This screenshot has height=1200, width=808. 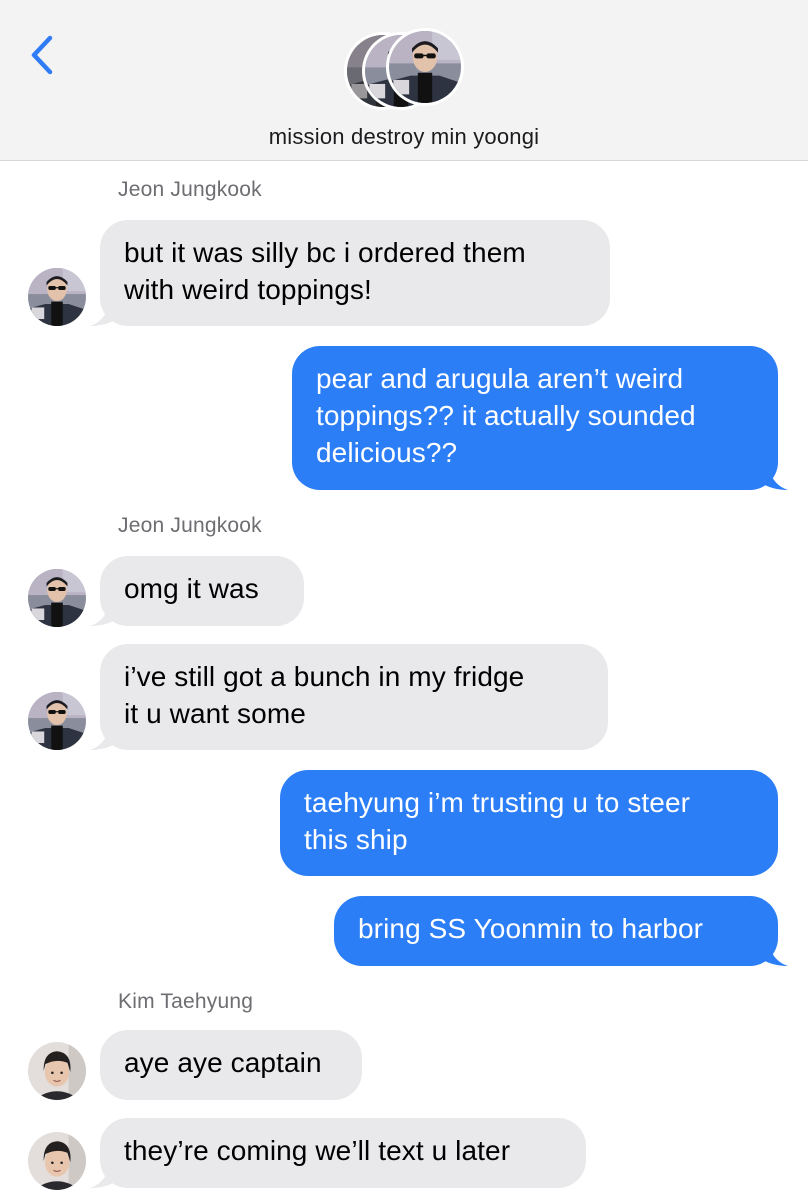 I want to click on member-avatar, so click(x=425, y=67).